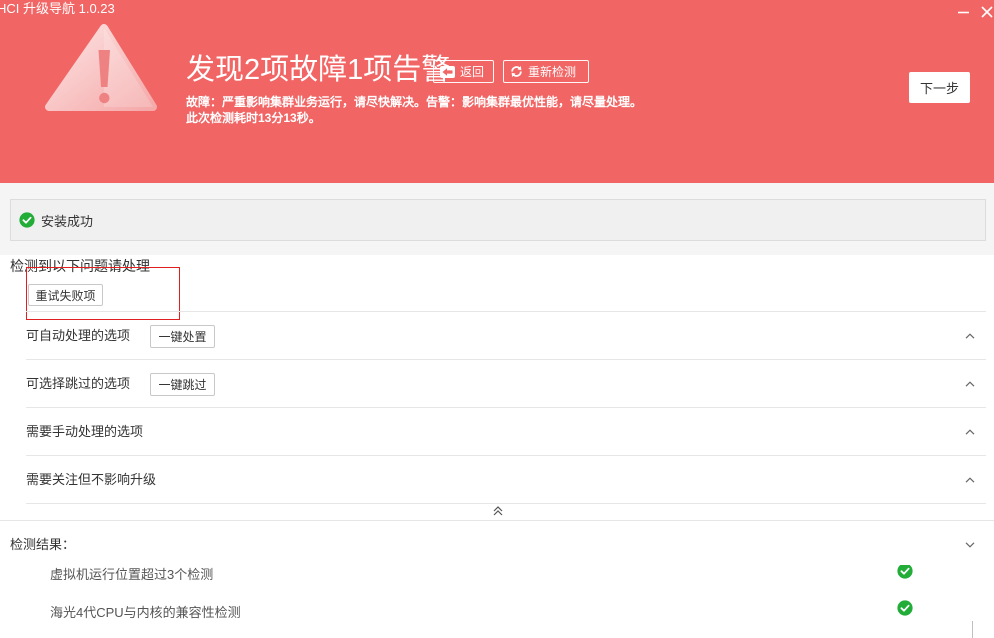  Describe the element at coordinates (318, 70) in the screenshot. I see `page-title: 发现2项故障1项告警` at that location.